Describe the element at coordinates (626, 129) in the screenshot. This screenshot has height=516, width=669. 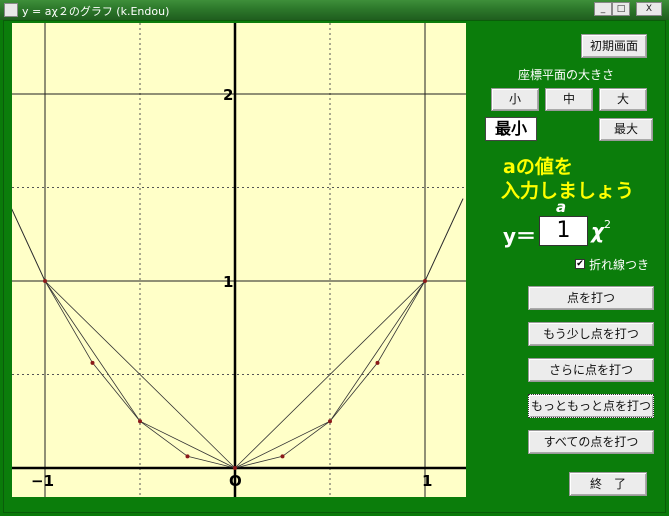
I see `size-max-button: 最大` at that location.